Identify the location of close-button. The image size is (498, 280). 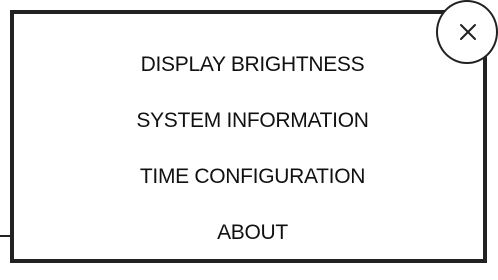
(467, 32).